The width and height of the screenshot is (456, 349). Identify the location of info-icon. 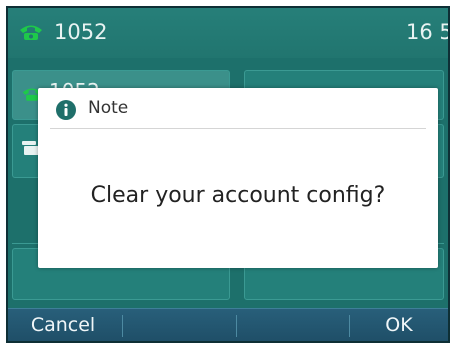
(66, 110).